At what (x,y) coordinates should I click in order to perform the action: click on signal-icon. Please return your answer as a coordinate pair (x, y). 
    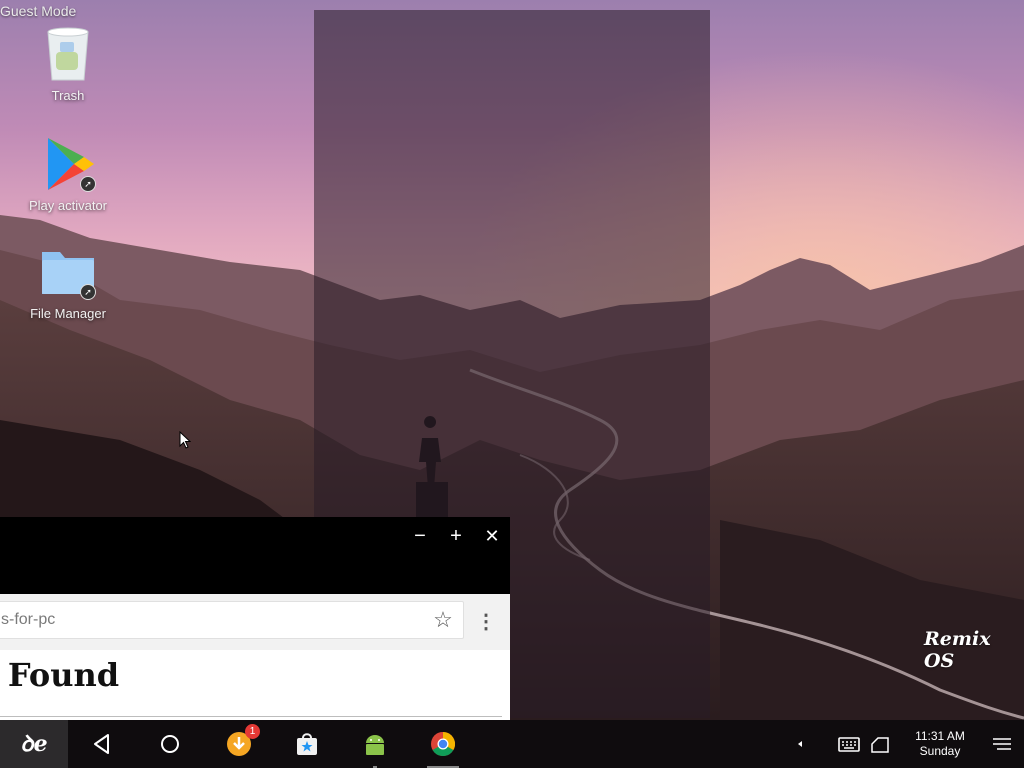
    Looking at the image, I should click on (880, 745).